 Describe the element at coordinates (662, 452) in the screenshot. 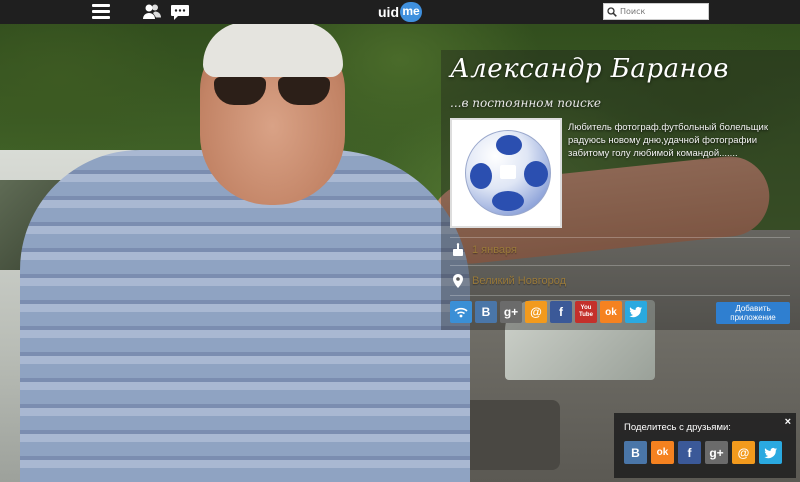

I see `share-odnoklassniki-button: ok` at that location.